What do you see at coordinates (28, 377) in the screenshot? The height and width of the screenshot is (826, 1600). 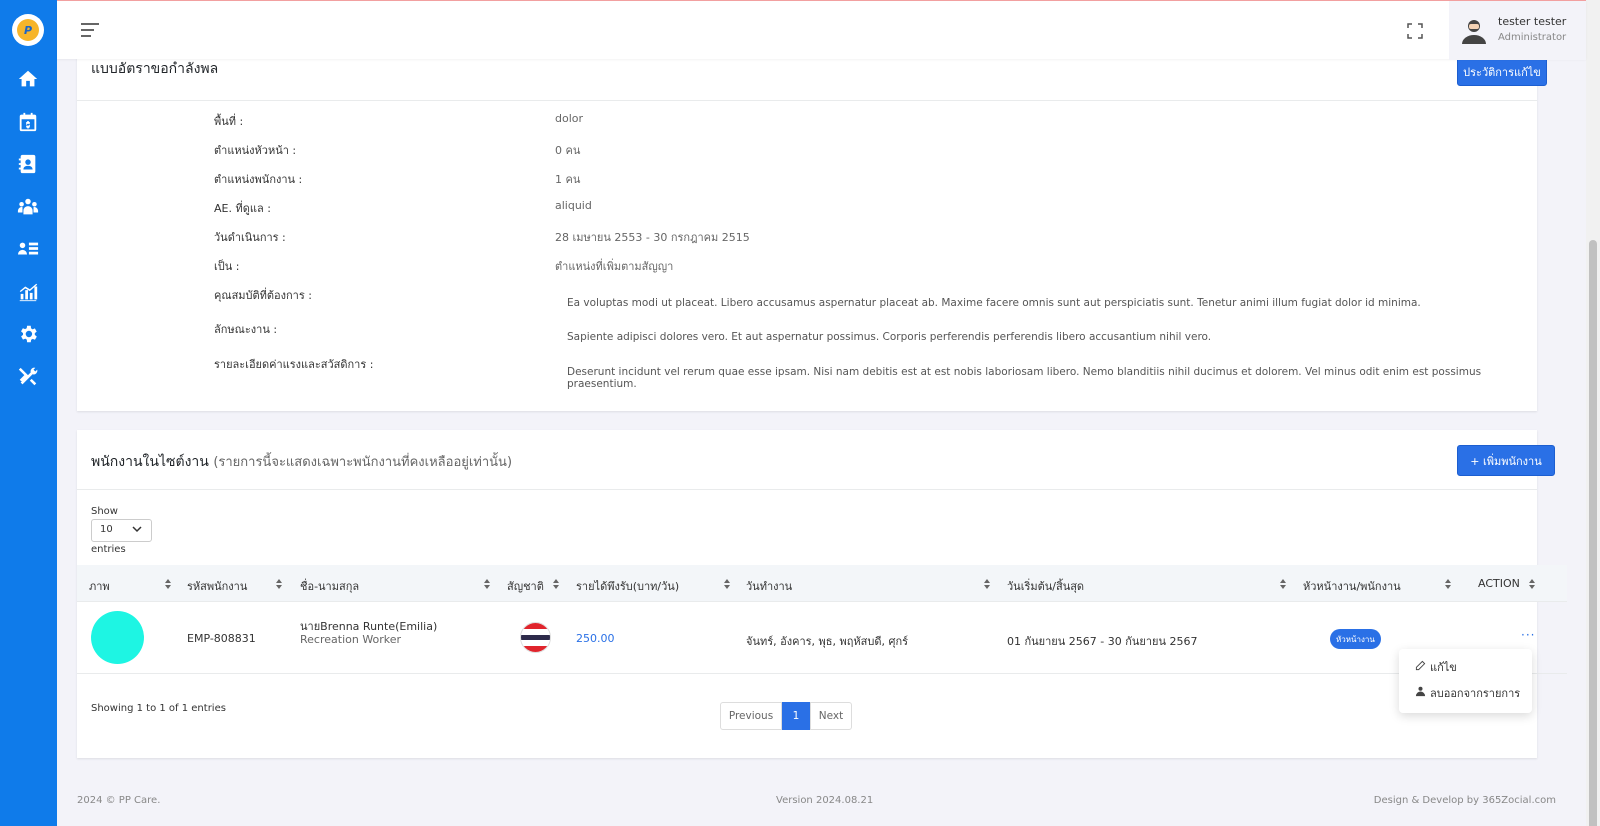 I see `tools-icon` at bounding box center [28, 377].